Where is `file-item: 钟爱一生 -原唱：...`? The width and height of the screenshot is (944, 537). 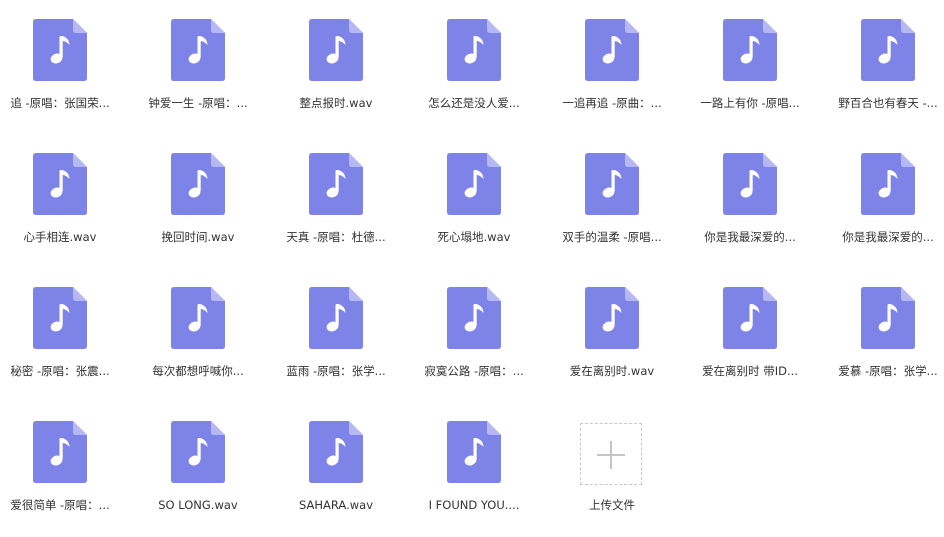 file-item: 钟爱一生 -原唱：... is located at coordinates (198, 63).